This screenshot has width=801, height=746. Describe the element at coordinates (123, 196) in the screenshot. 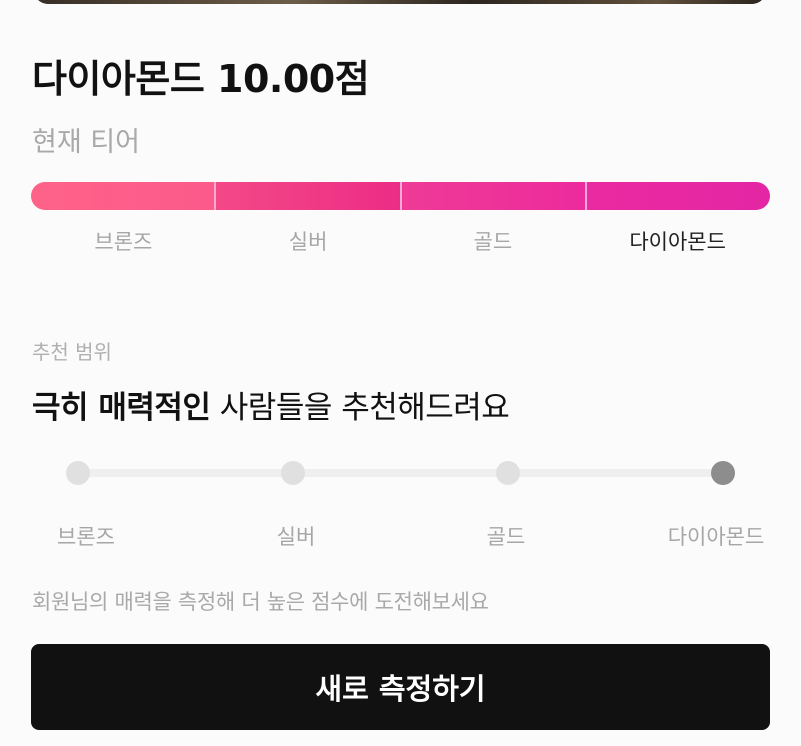

I see `tier-segment-bronze` at that location.